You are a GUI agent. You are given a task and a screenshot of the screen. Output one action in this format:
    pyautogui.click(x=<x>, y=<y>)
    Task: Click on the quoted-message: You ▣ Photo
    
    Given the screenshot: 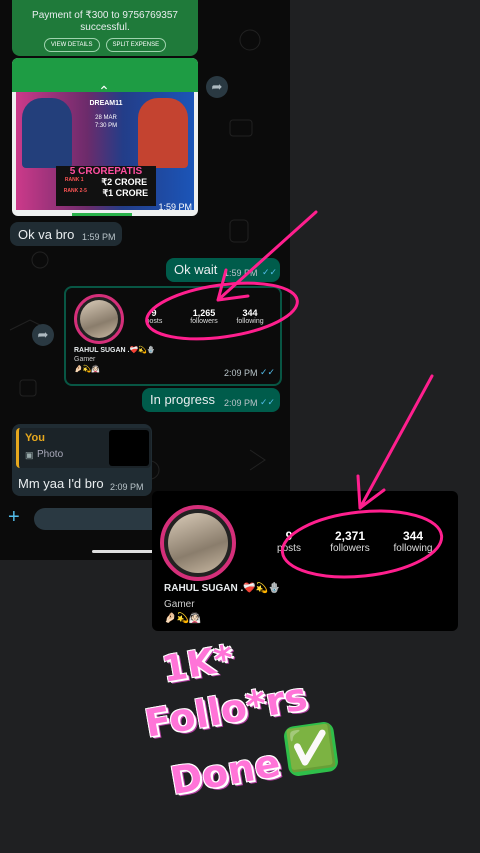 What is the action you would take?
    pyautogui.click(x=83, y=448)
    